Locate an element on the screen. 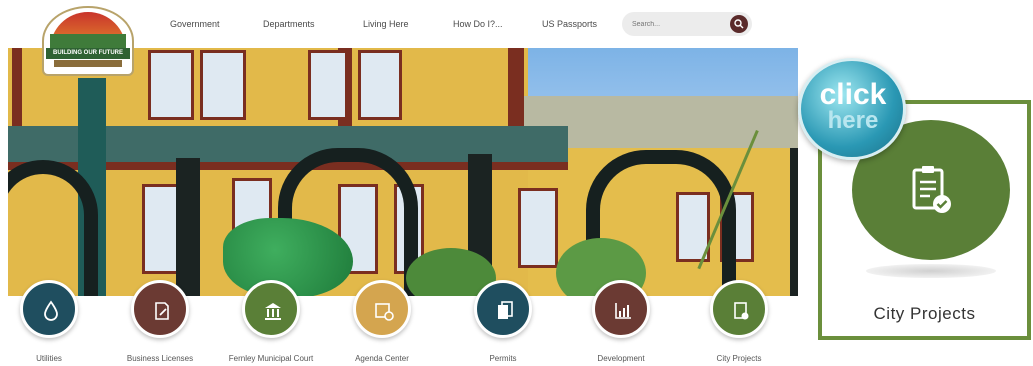 This screenshot has height=366, width=1033. quick-link-municipal-court: Fernley Municipal Court is located at coordinates (271, 321).